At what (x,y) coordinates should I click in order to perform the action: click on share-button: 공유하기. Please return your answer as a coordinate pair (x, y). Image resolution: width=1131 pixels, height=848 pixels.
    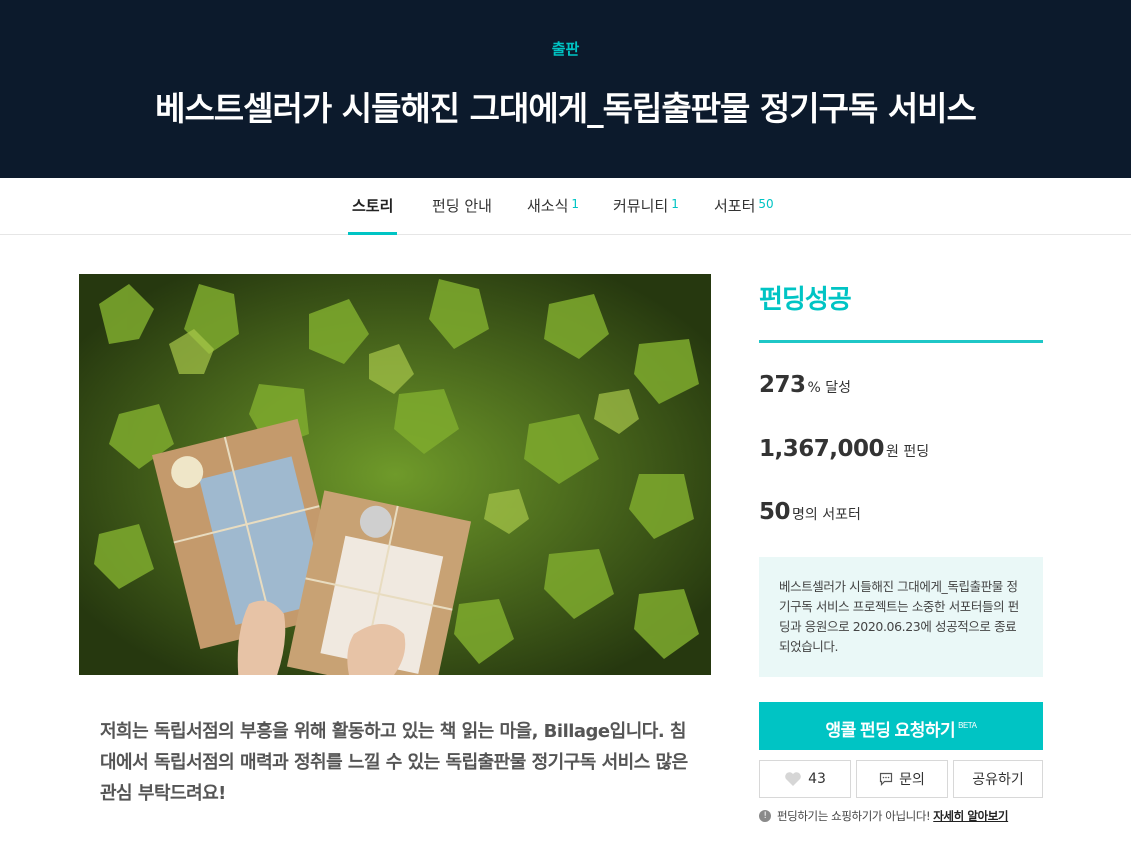
    Looking at the image, I should click on (998, 779).